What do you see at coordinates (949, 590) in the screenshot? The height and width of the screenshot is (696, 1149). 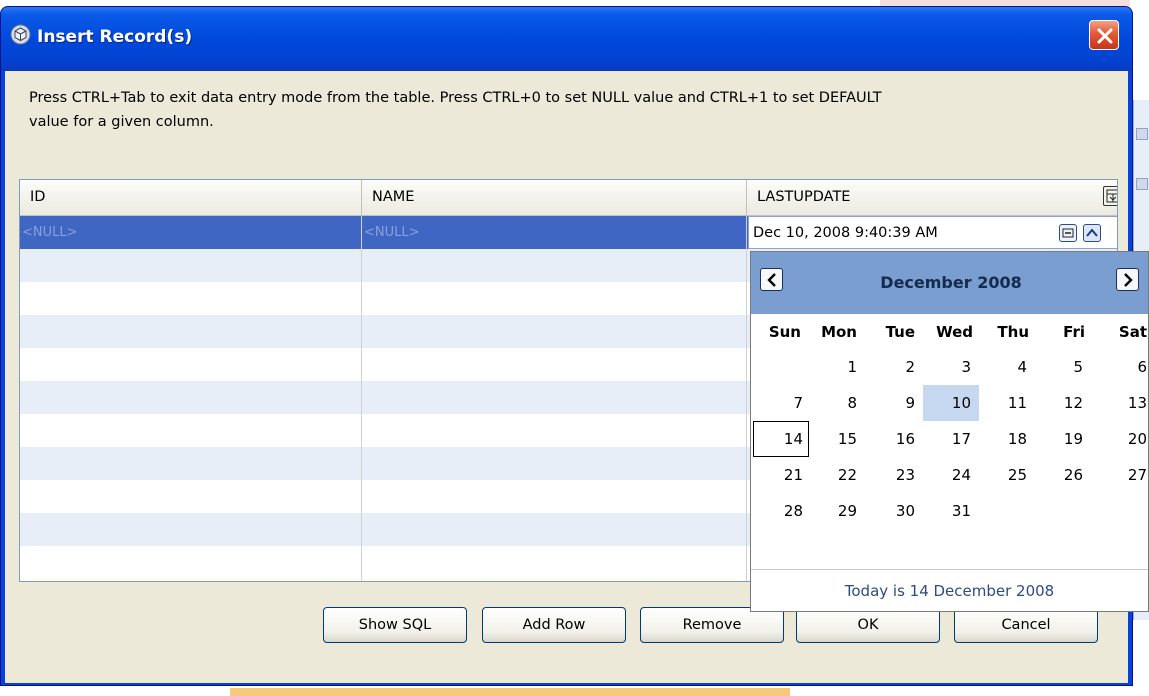 I see `today-link: Today is 14 December 2008` at bounding box center [949, 590].